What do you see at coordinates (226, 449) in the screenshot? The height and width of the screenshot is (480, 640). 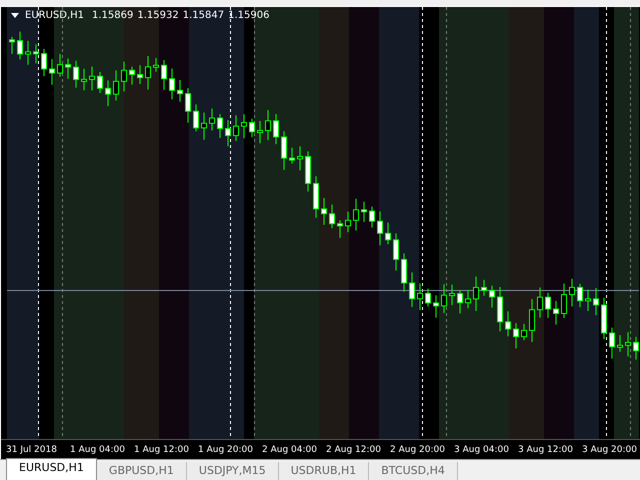 I see `time-axis-label: 1 Aug 20:00` at bounding box center [226, 449].